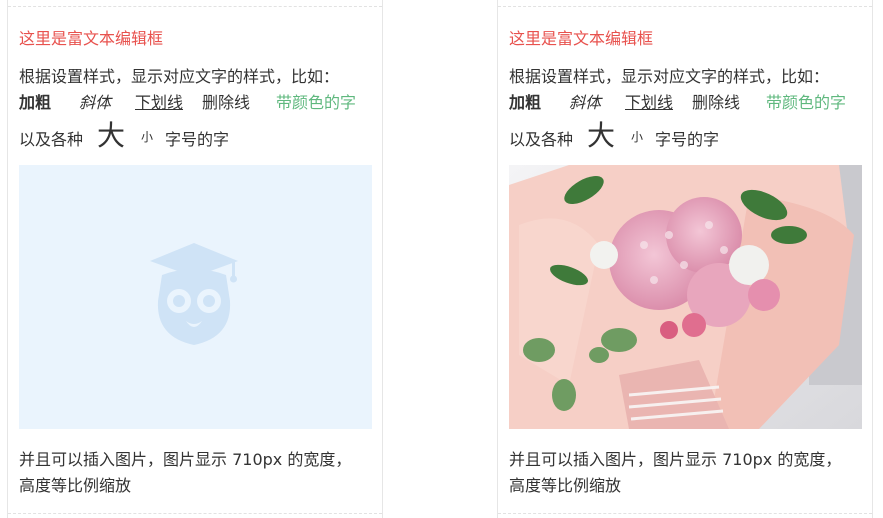 This screenshot has height=518, width=883. What do you see at coordinates (194, 294) in the screenshot?
I see `owl-graduation-cap-icon` at bounding box center [194, 294].